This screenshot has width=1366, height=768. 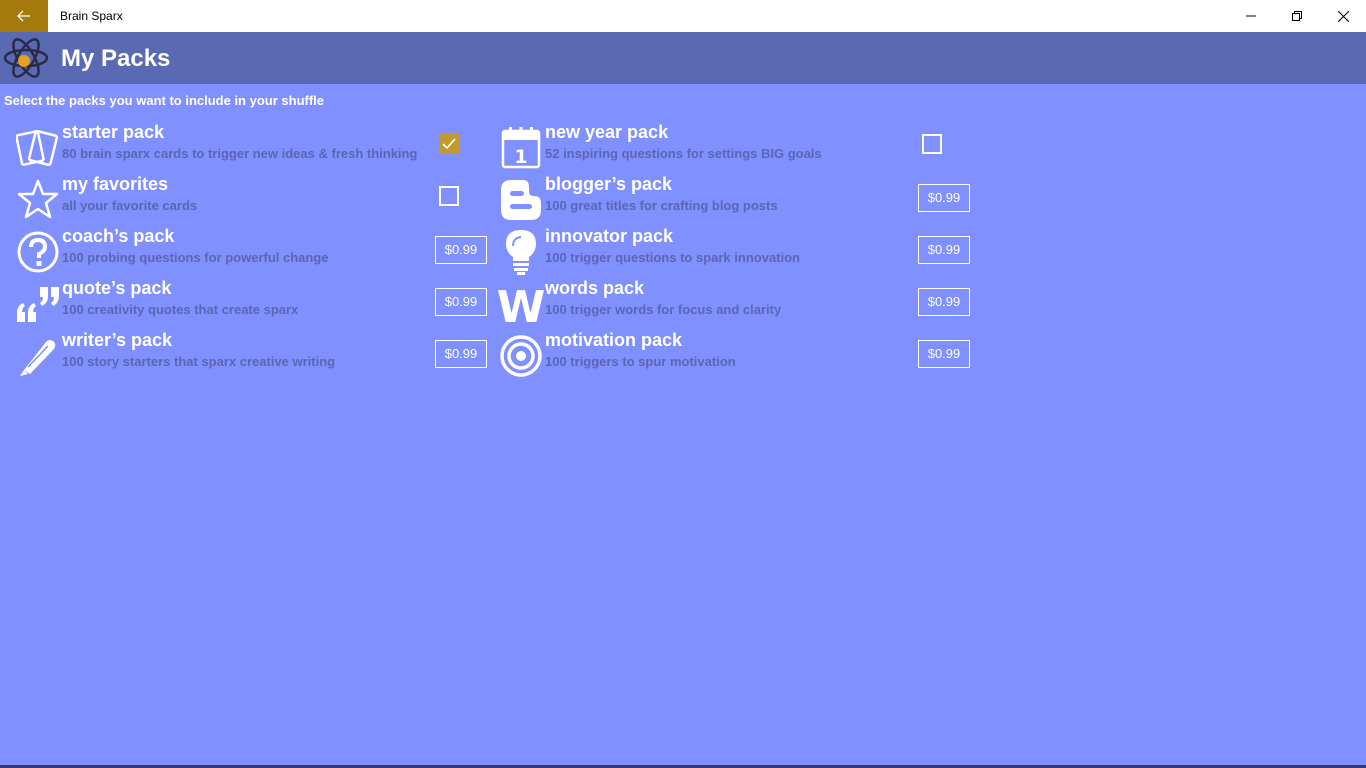 What do you see at coordinates (38, 356) in the screenshot?
I see `pen-icon` at bounding box center [38, 356].